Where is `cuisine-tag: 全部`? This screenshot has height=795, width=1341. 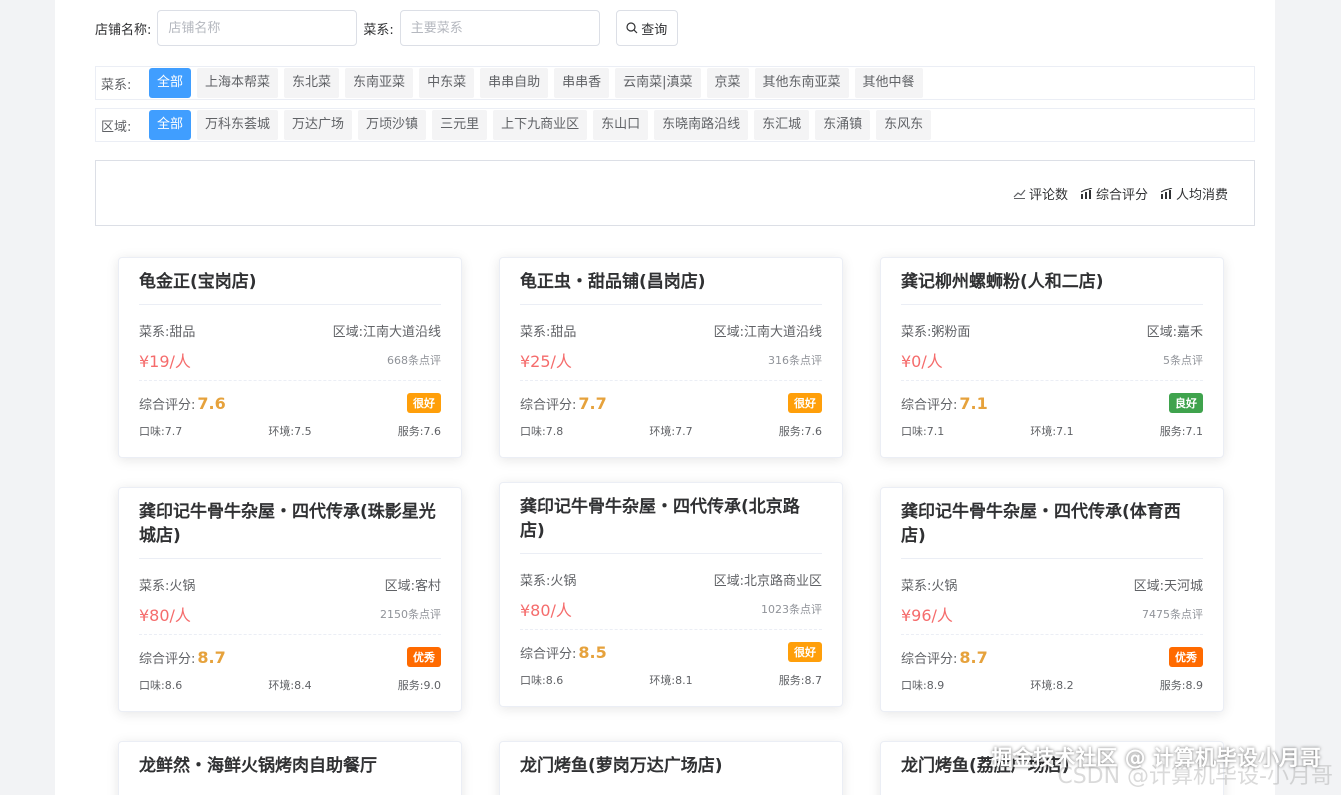
cuisine-tag: 全部 is located at coordinates (170, 83).